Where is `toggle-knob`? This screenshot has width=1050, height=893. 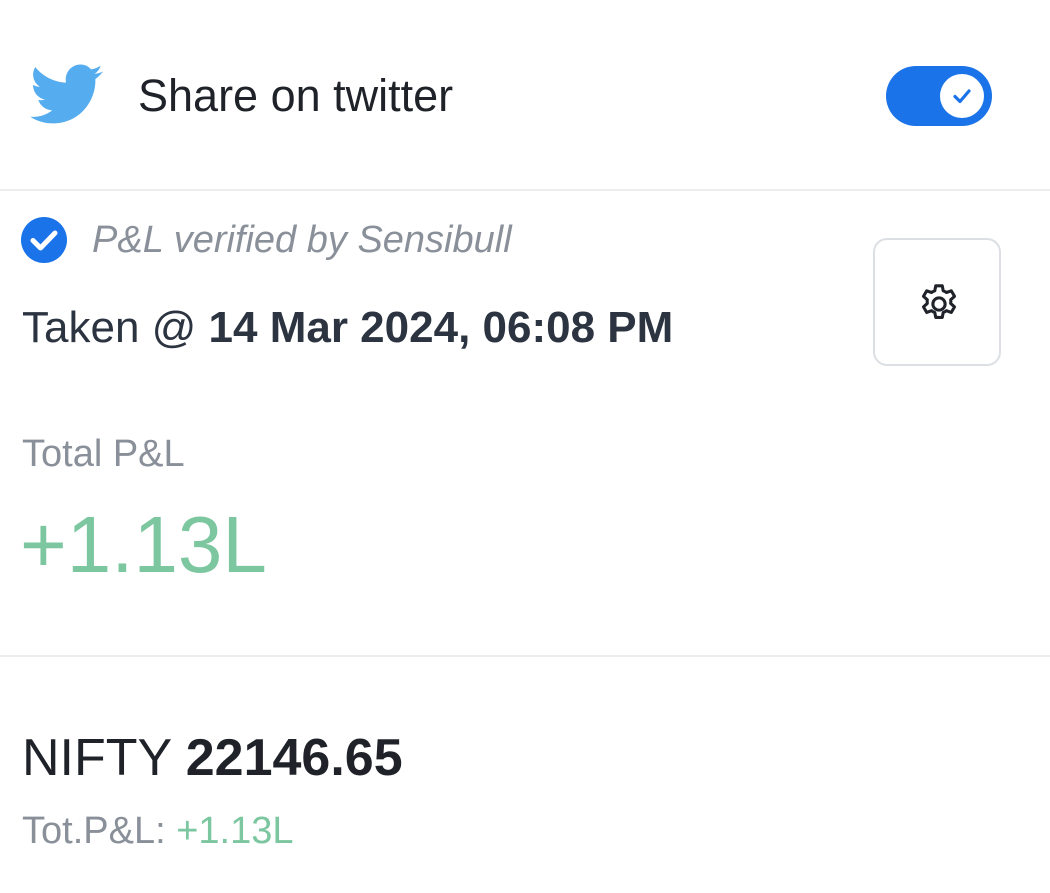
toggle-knob is located at coordinates (962, 96).